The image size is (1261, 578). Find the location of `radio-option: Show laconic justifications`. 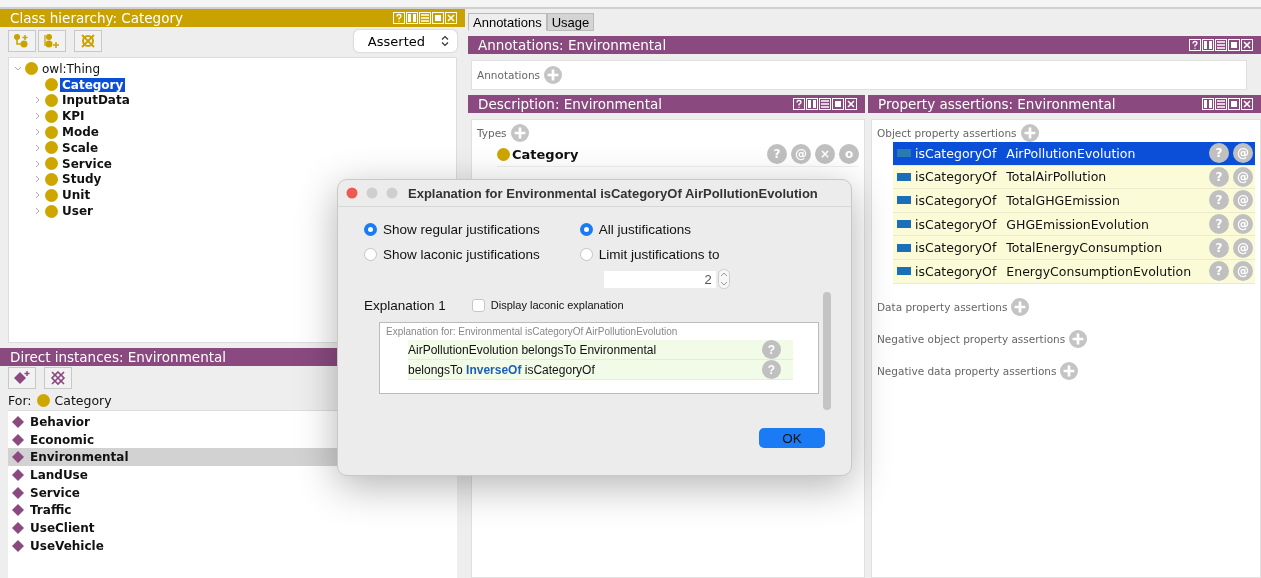

radio-option: Show laconic justifications is located at coordinates (452, 254).